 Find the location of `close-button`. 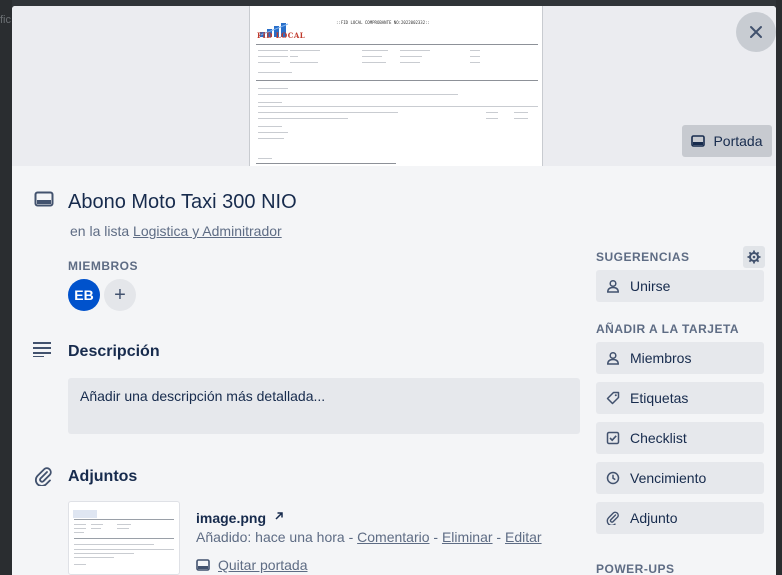

close-button is located at coordinates (756, 32).